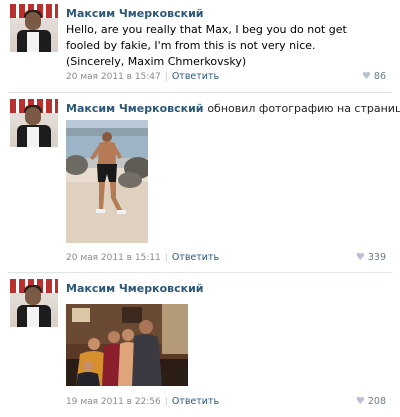 This screenshot has width=400, height=417. I want to click on like-button: ♥ 208, so click(371, 401).